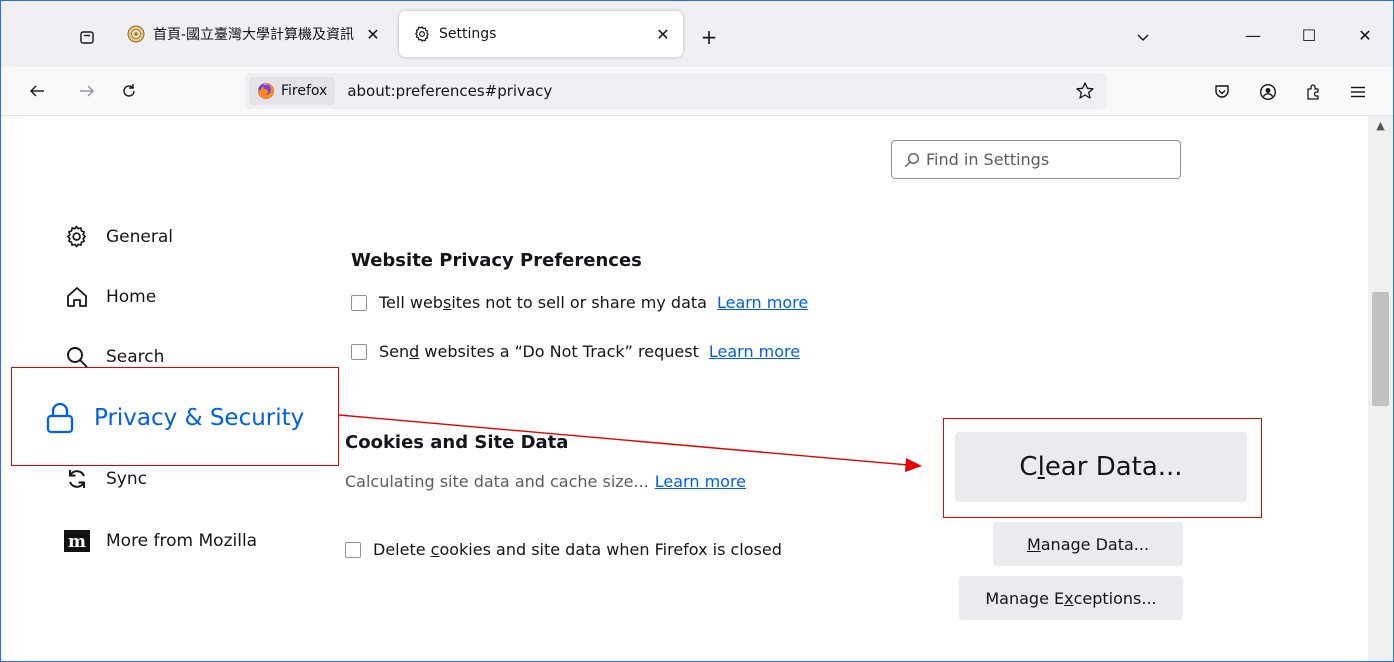 This screenshot has height=662, width=1394. I want to click on sidebar-item-label: Search, so click(135, 357).